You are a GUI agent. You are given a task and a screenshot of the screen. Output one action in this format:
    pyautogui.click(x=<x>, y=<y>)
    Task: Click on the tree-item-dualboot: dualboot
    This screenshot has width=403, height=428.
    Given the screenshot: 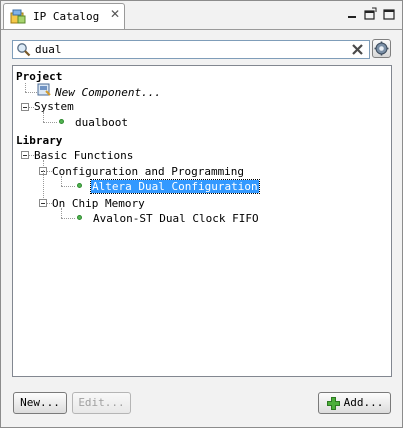 What is the action you would take?
    pyautogui.click(x=101, y=122)
    